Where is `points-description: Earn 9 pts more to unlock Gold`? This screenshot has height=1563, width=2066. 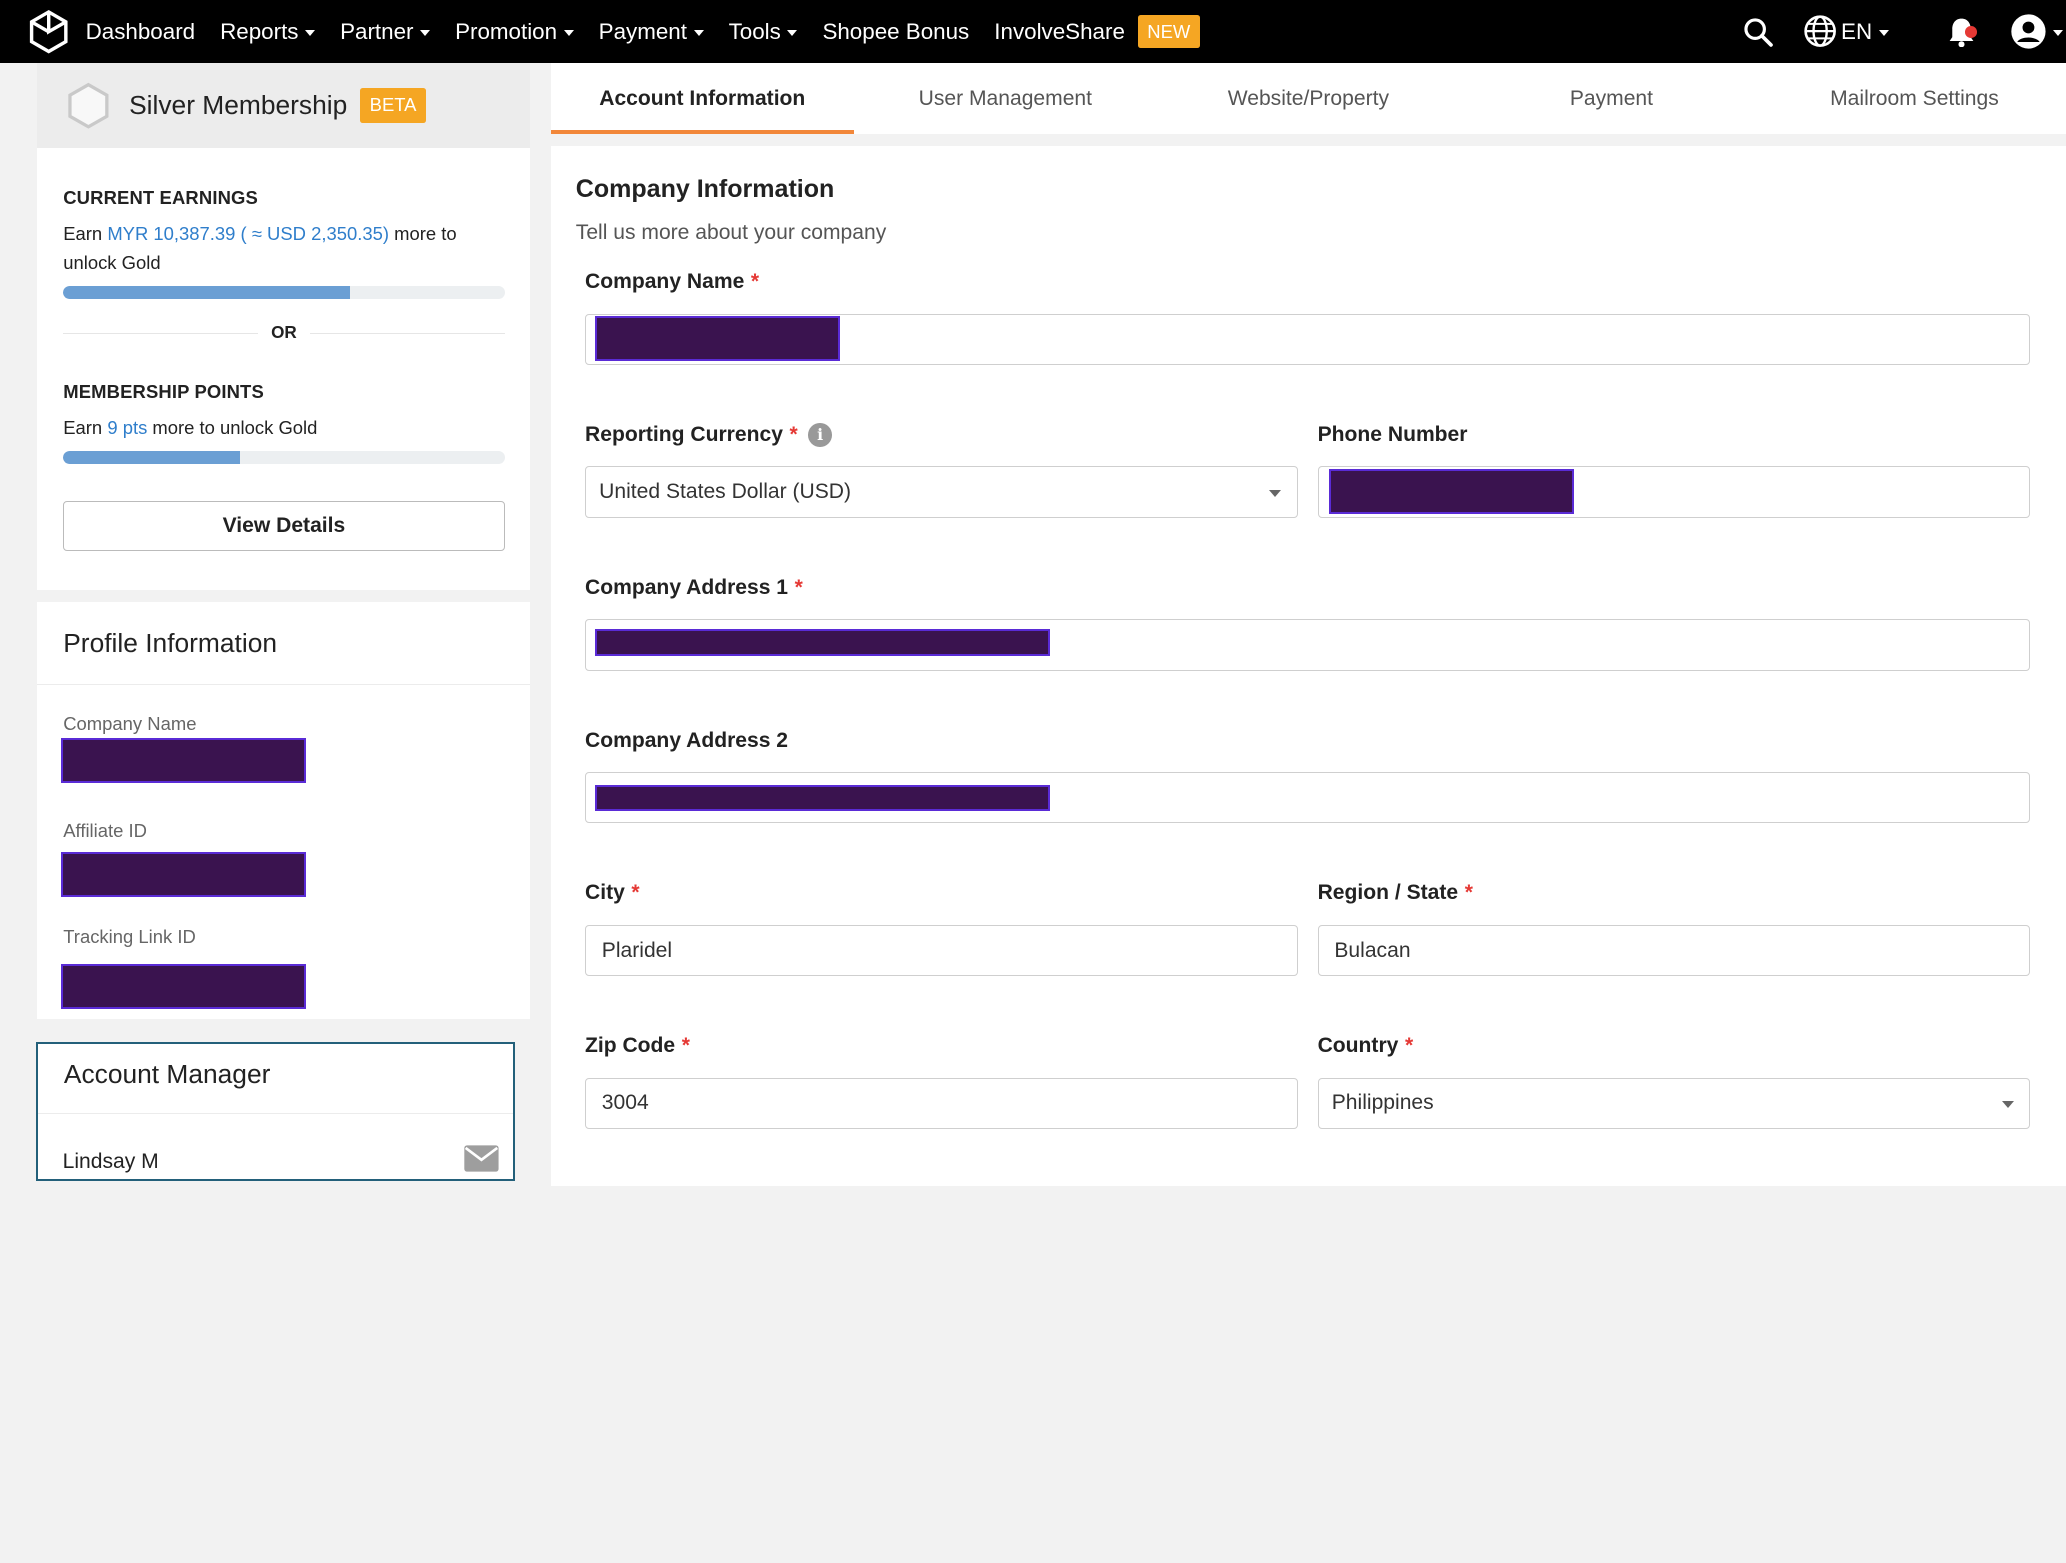 points-description: Earn 9 pts more to unlock Gold is located at coordinates (274, 428).